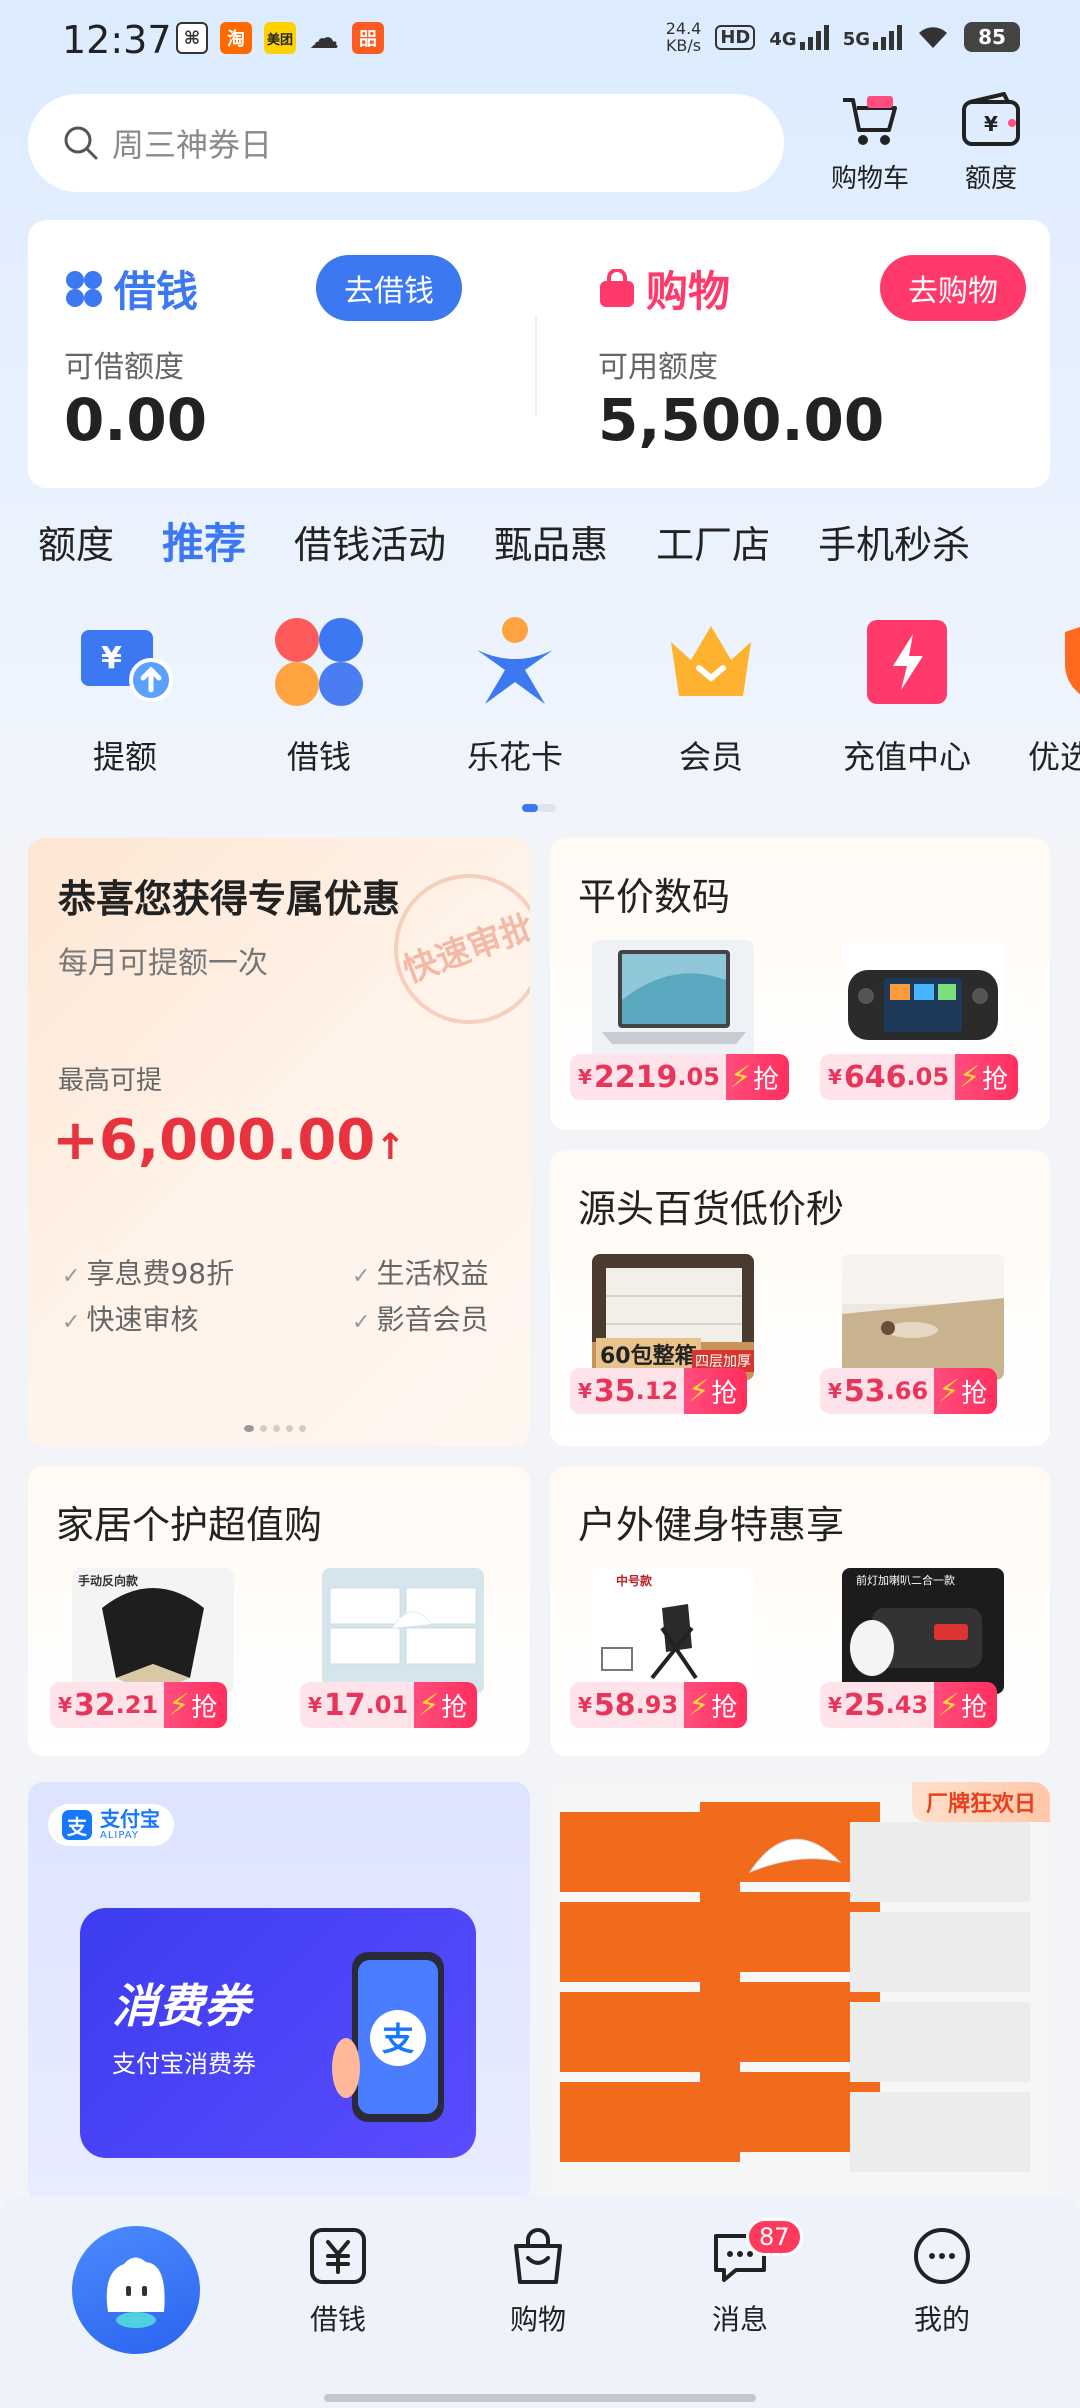  What do you see at coordinates (980, 1802) in the screenshot?
I see `brand-tag: 厂牌狂欢日` at bounding box center [980, 1802].